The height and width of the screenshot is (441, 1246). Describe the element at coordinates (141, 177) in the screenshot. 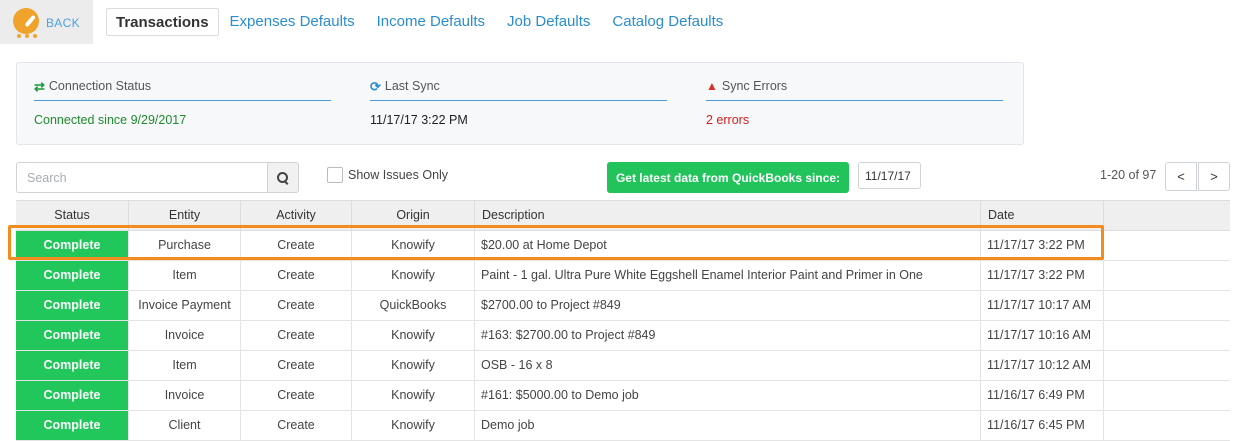

I see `search-input` at that location.